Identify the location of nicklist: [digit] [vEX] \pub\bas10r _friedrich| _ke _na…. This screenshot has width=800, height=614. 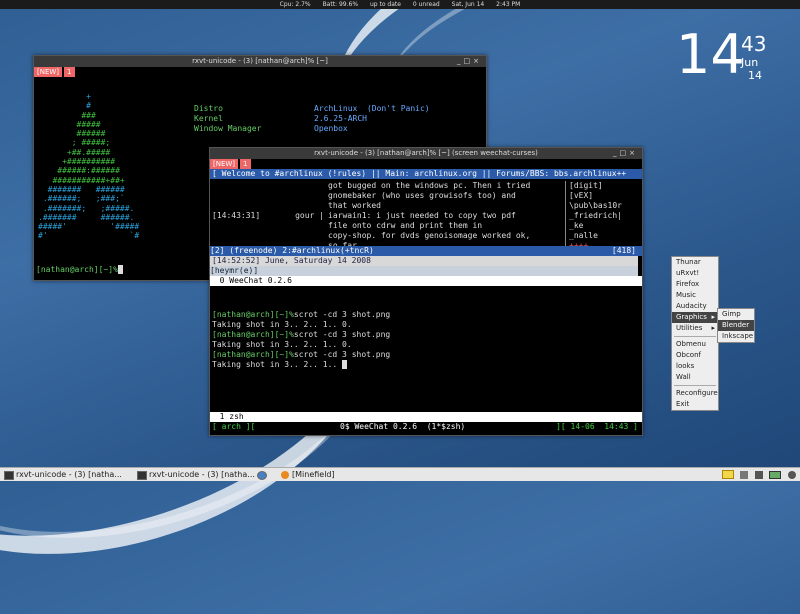
(593, 216).